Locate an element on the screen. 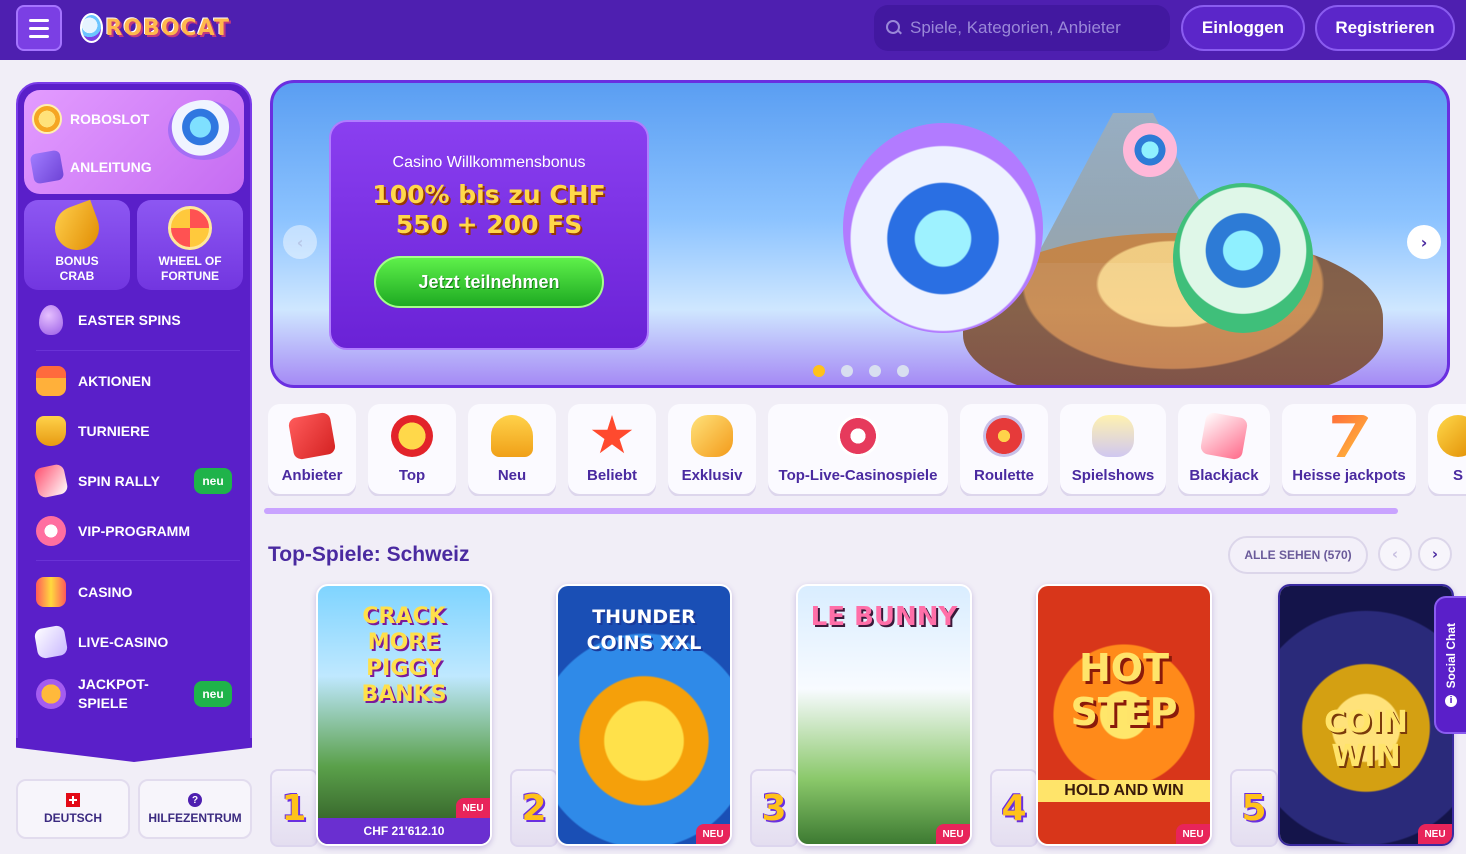 Image resolution: width=1466 pixels, height=854 pixels. mini-robot-icon is located at coordinates (1150, 150).